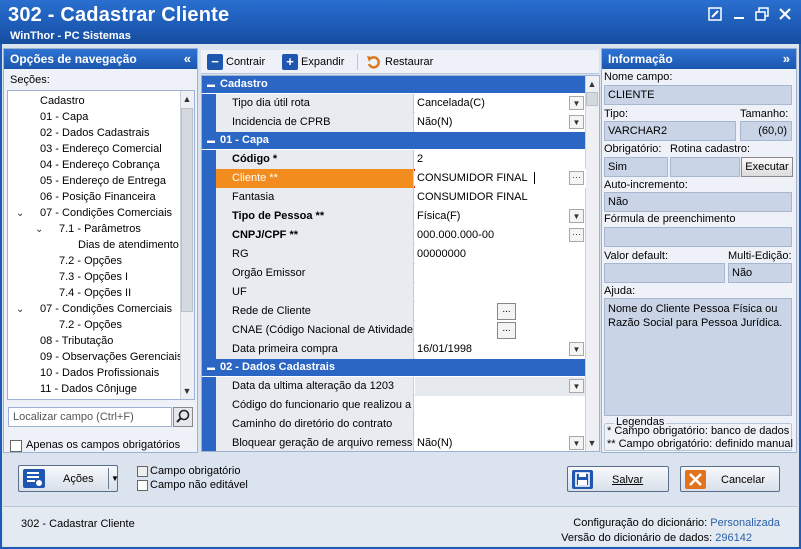 The height and width of the screenshot is (549, 801). What do you see at coordinates (116, 245) in the screenshot?
I see `tree-item: Dias de atendimento` at bounding box center [116, 245].